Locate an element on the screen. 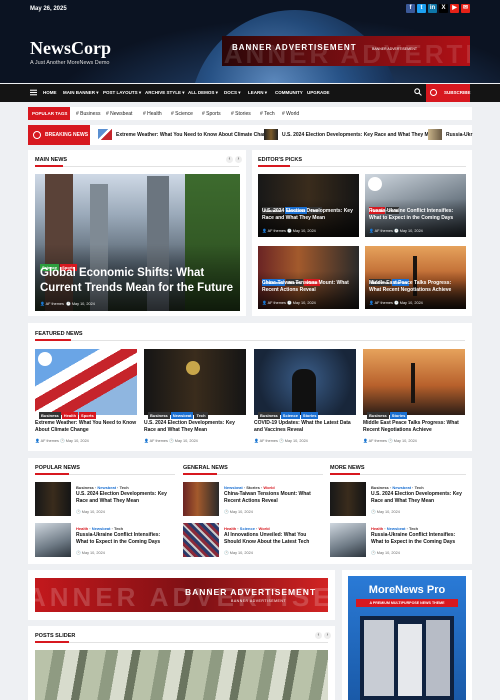 The height and width of the screenshot is (700, 500). main-news-meta: 👤 AF themes 🕒 May 10, 2024 is located at coordinates (67, 304).